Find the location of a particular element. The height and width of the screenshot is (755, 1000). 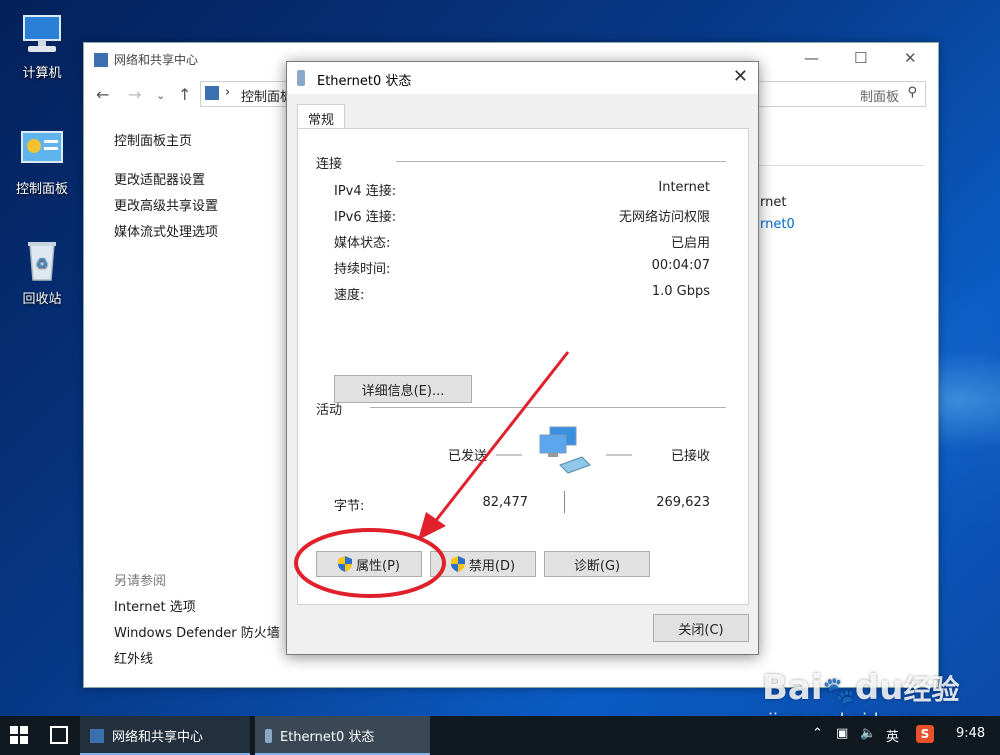

diagnose-button: 诊断(G) is located at coordinates (597, 564).